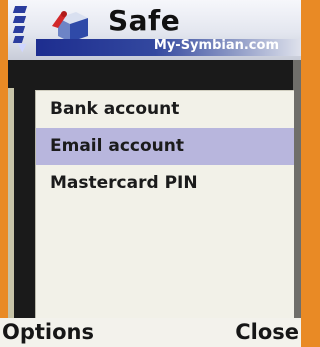 This screenshot has width=320, height=347. I want to click on list-item-label: Mastercard PIN, so click(124, 183).